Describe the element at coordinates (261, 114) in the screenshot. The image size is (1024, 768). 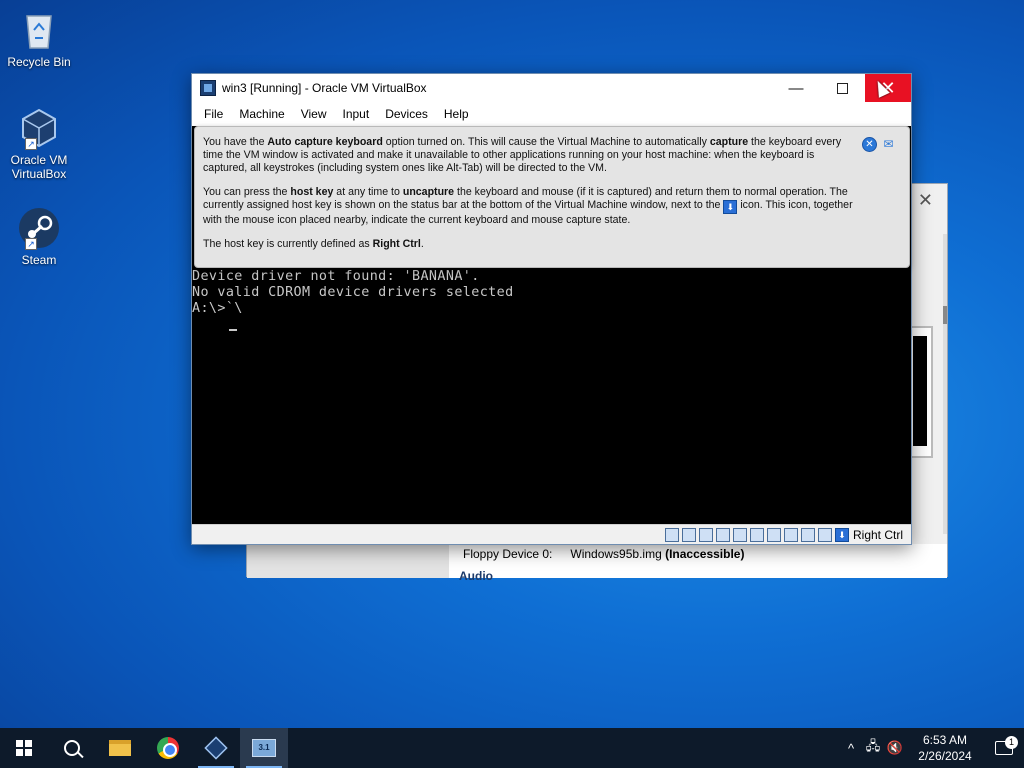
I see `menu-machine: Machine` at that location.